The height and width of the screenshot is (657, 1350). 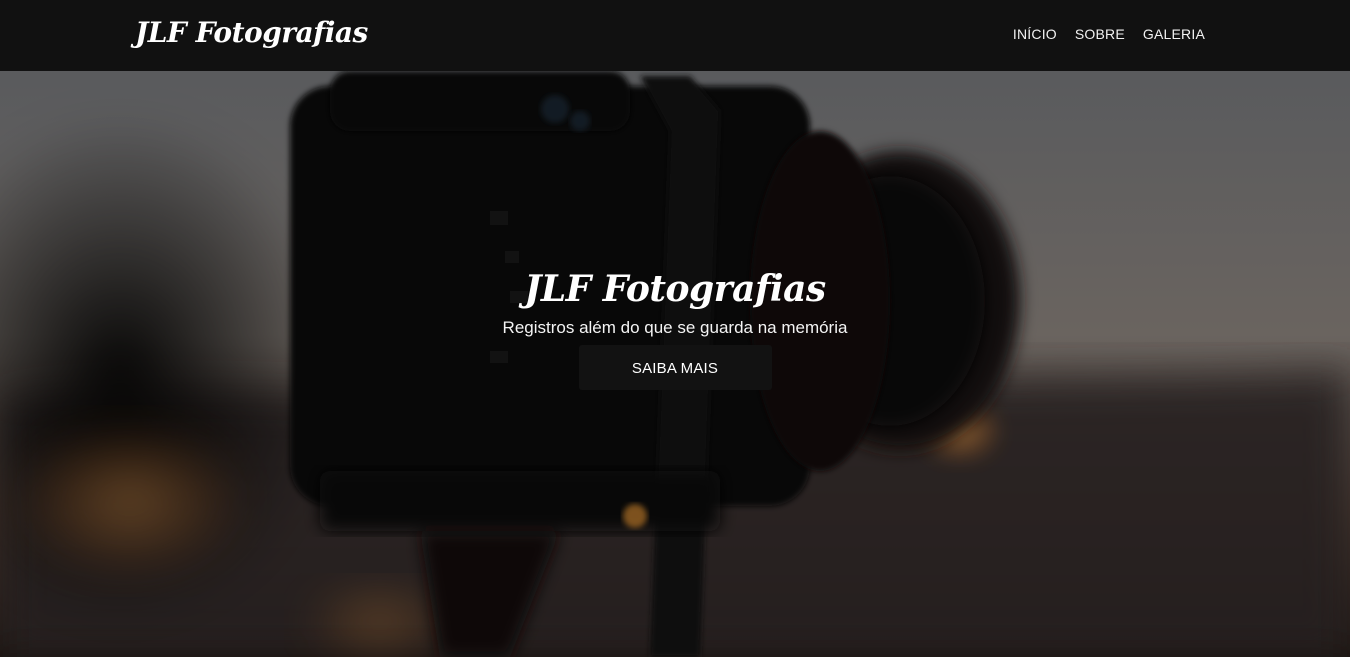 I want to click on nav-link-sobre: SOBRE, so click(x=1100, y=34).